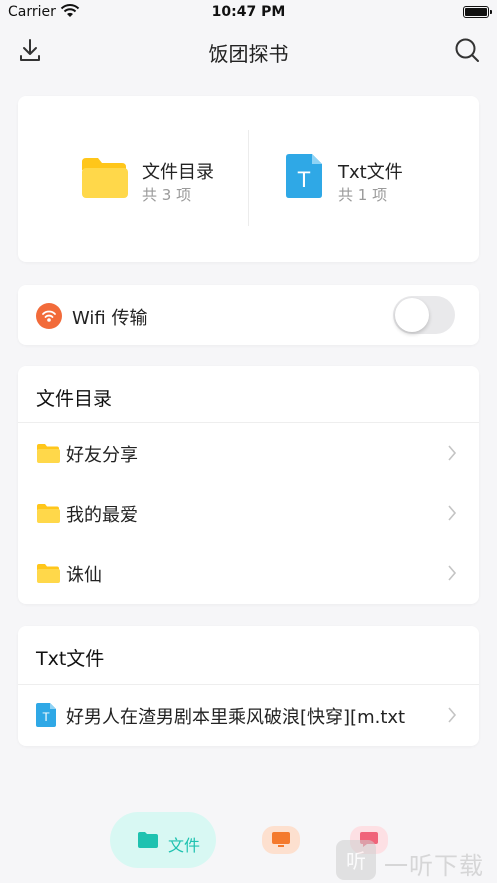  I want to click on status-time: 10:47 PM, so click(248, 12).